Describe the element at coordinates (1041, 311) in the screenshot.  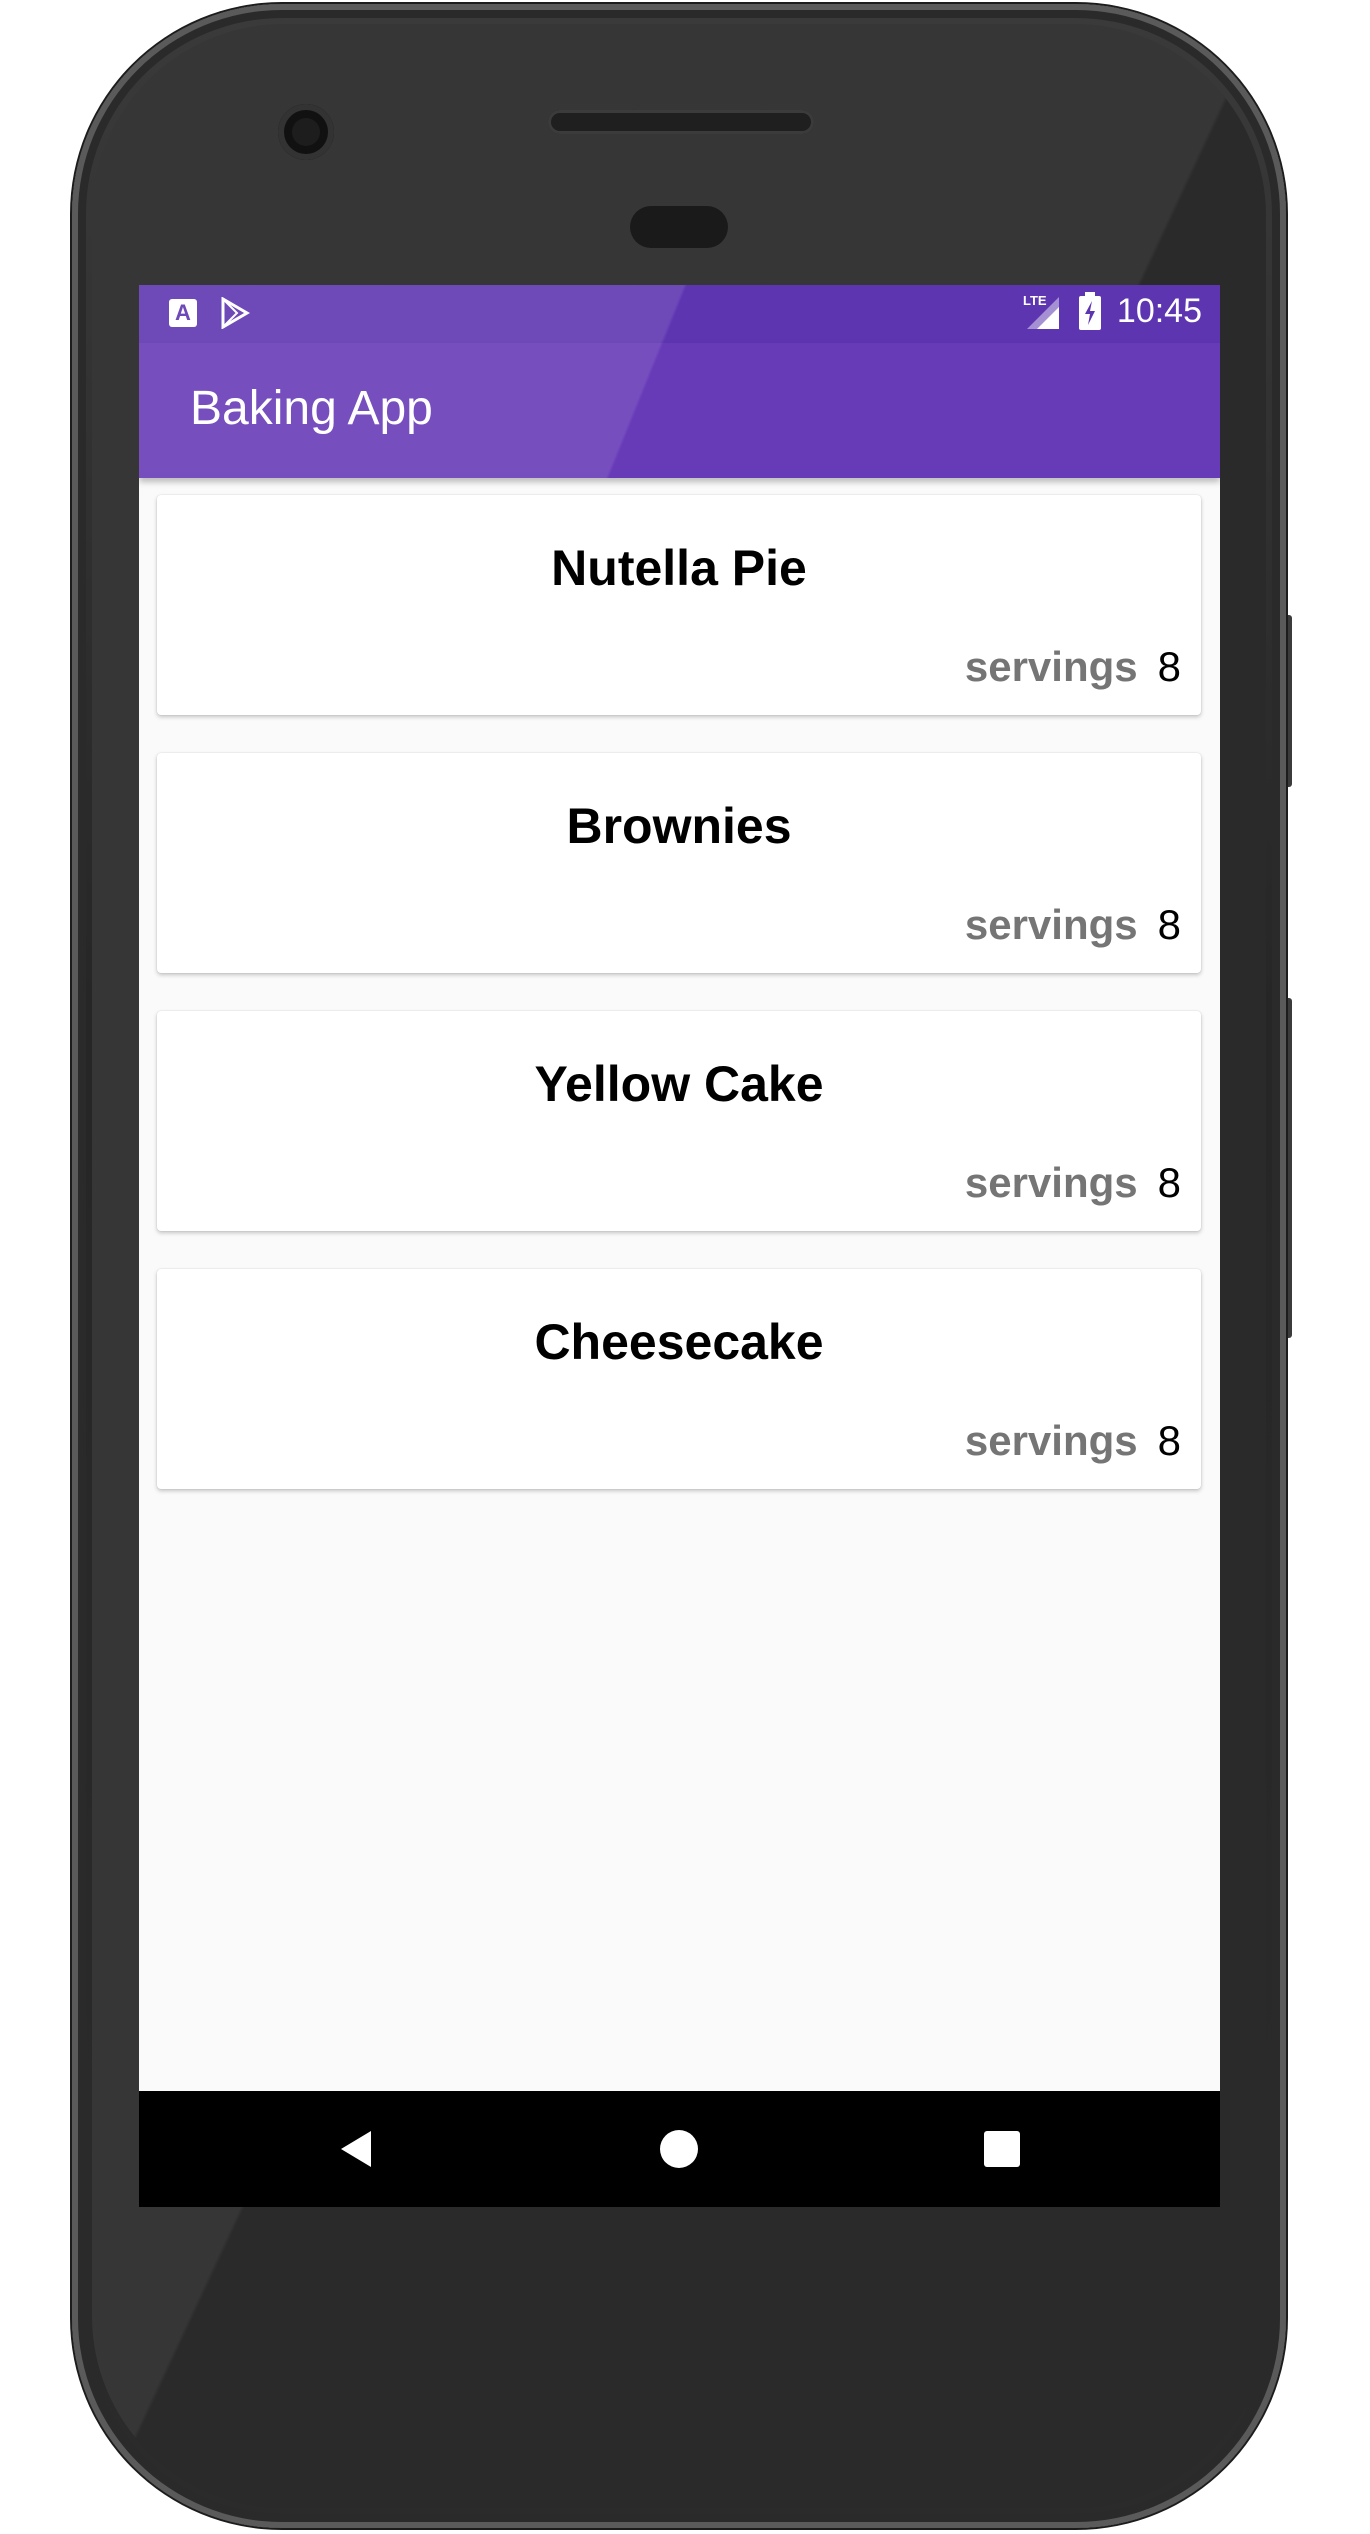
I see `lte-signal-icon: LTE` at that location.